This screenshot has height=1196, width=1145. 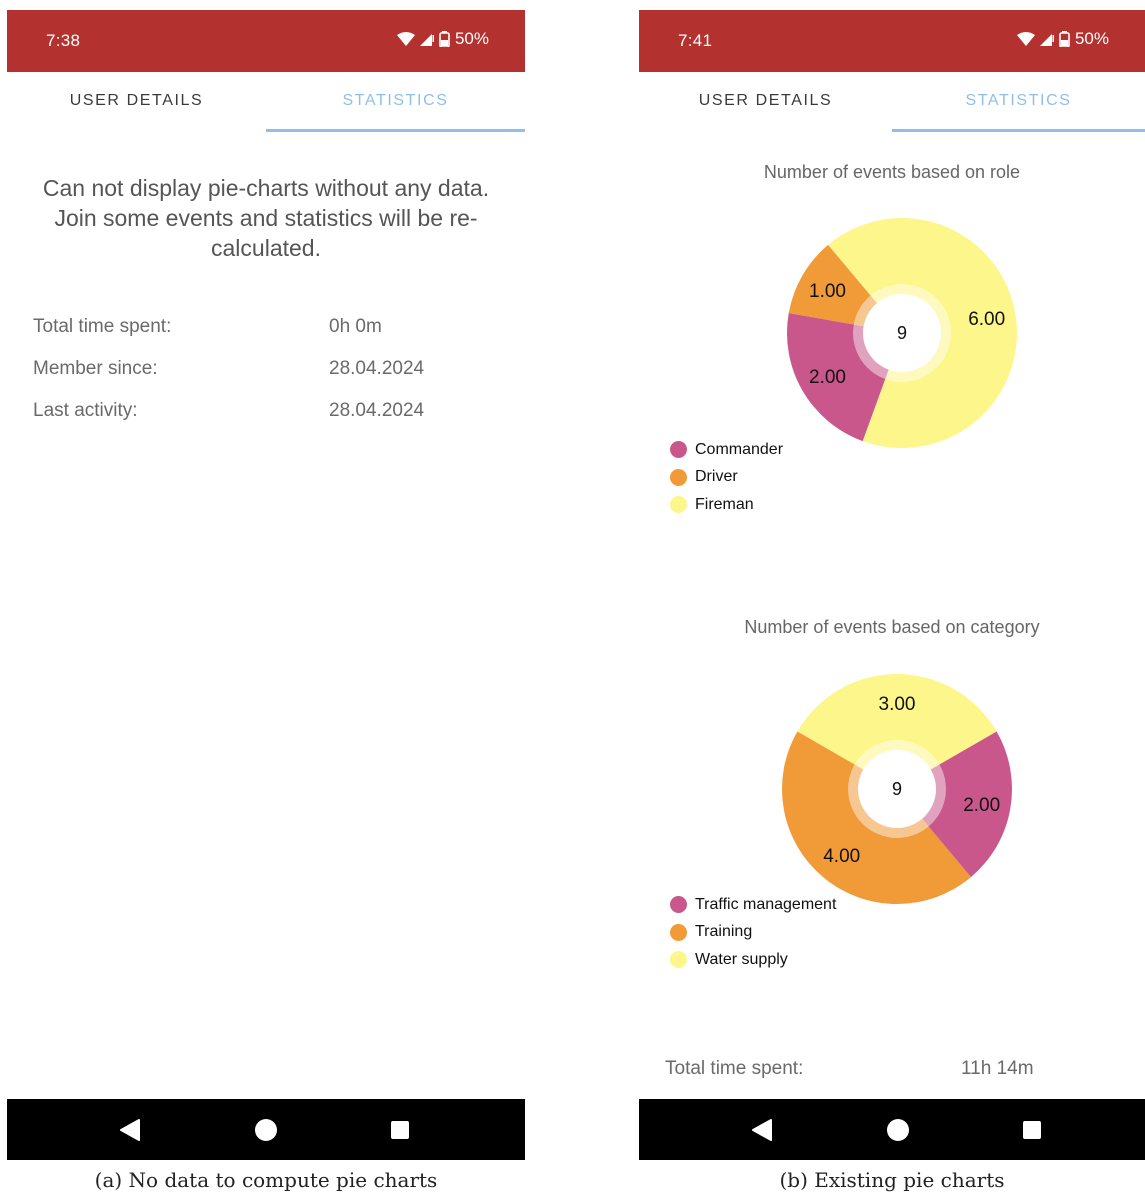 I want to click on info-row-member-since: Member since: 28.04.2024, so click(x=269, y=373).